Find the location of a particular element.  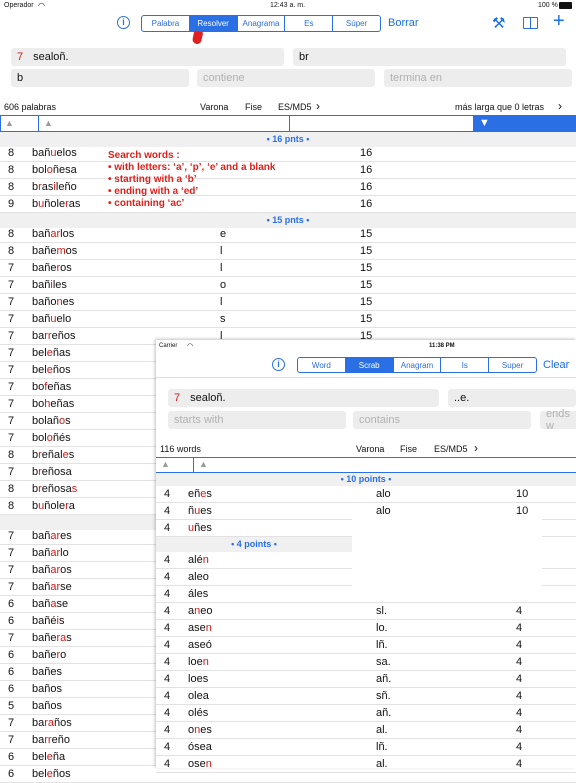

extra-letters: sa. is located at coordinates (383, 662).